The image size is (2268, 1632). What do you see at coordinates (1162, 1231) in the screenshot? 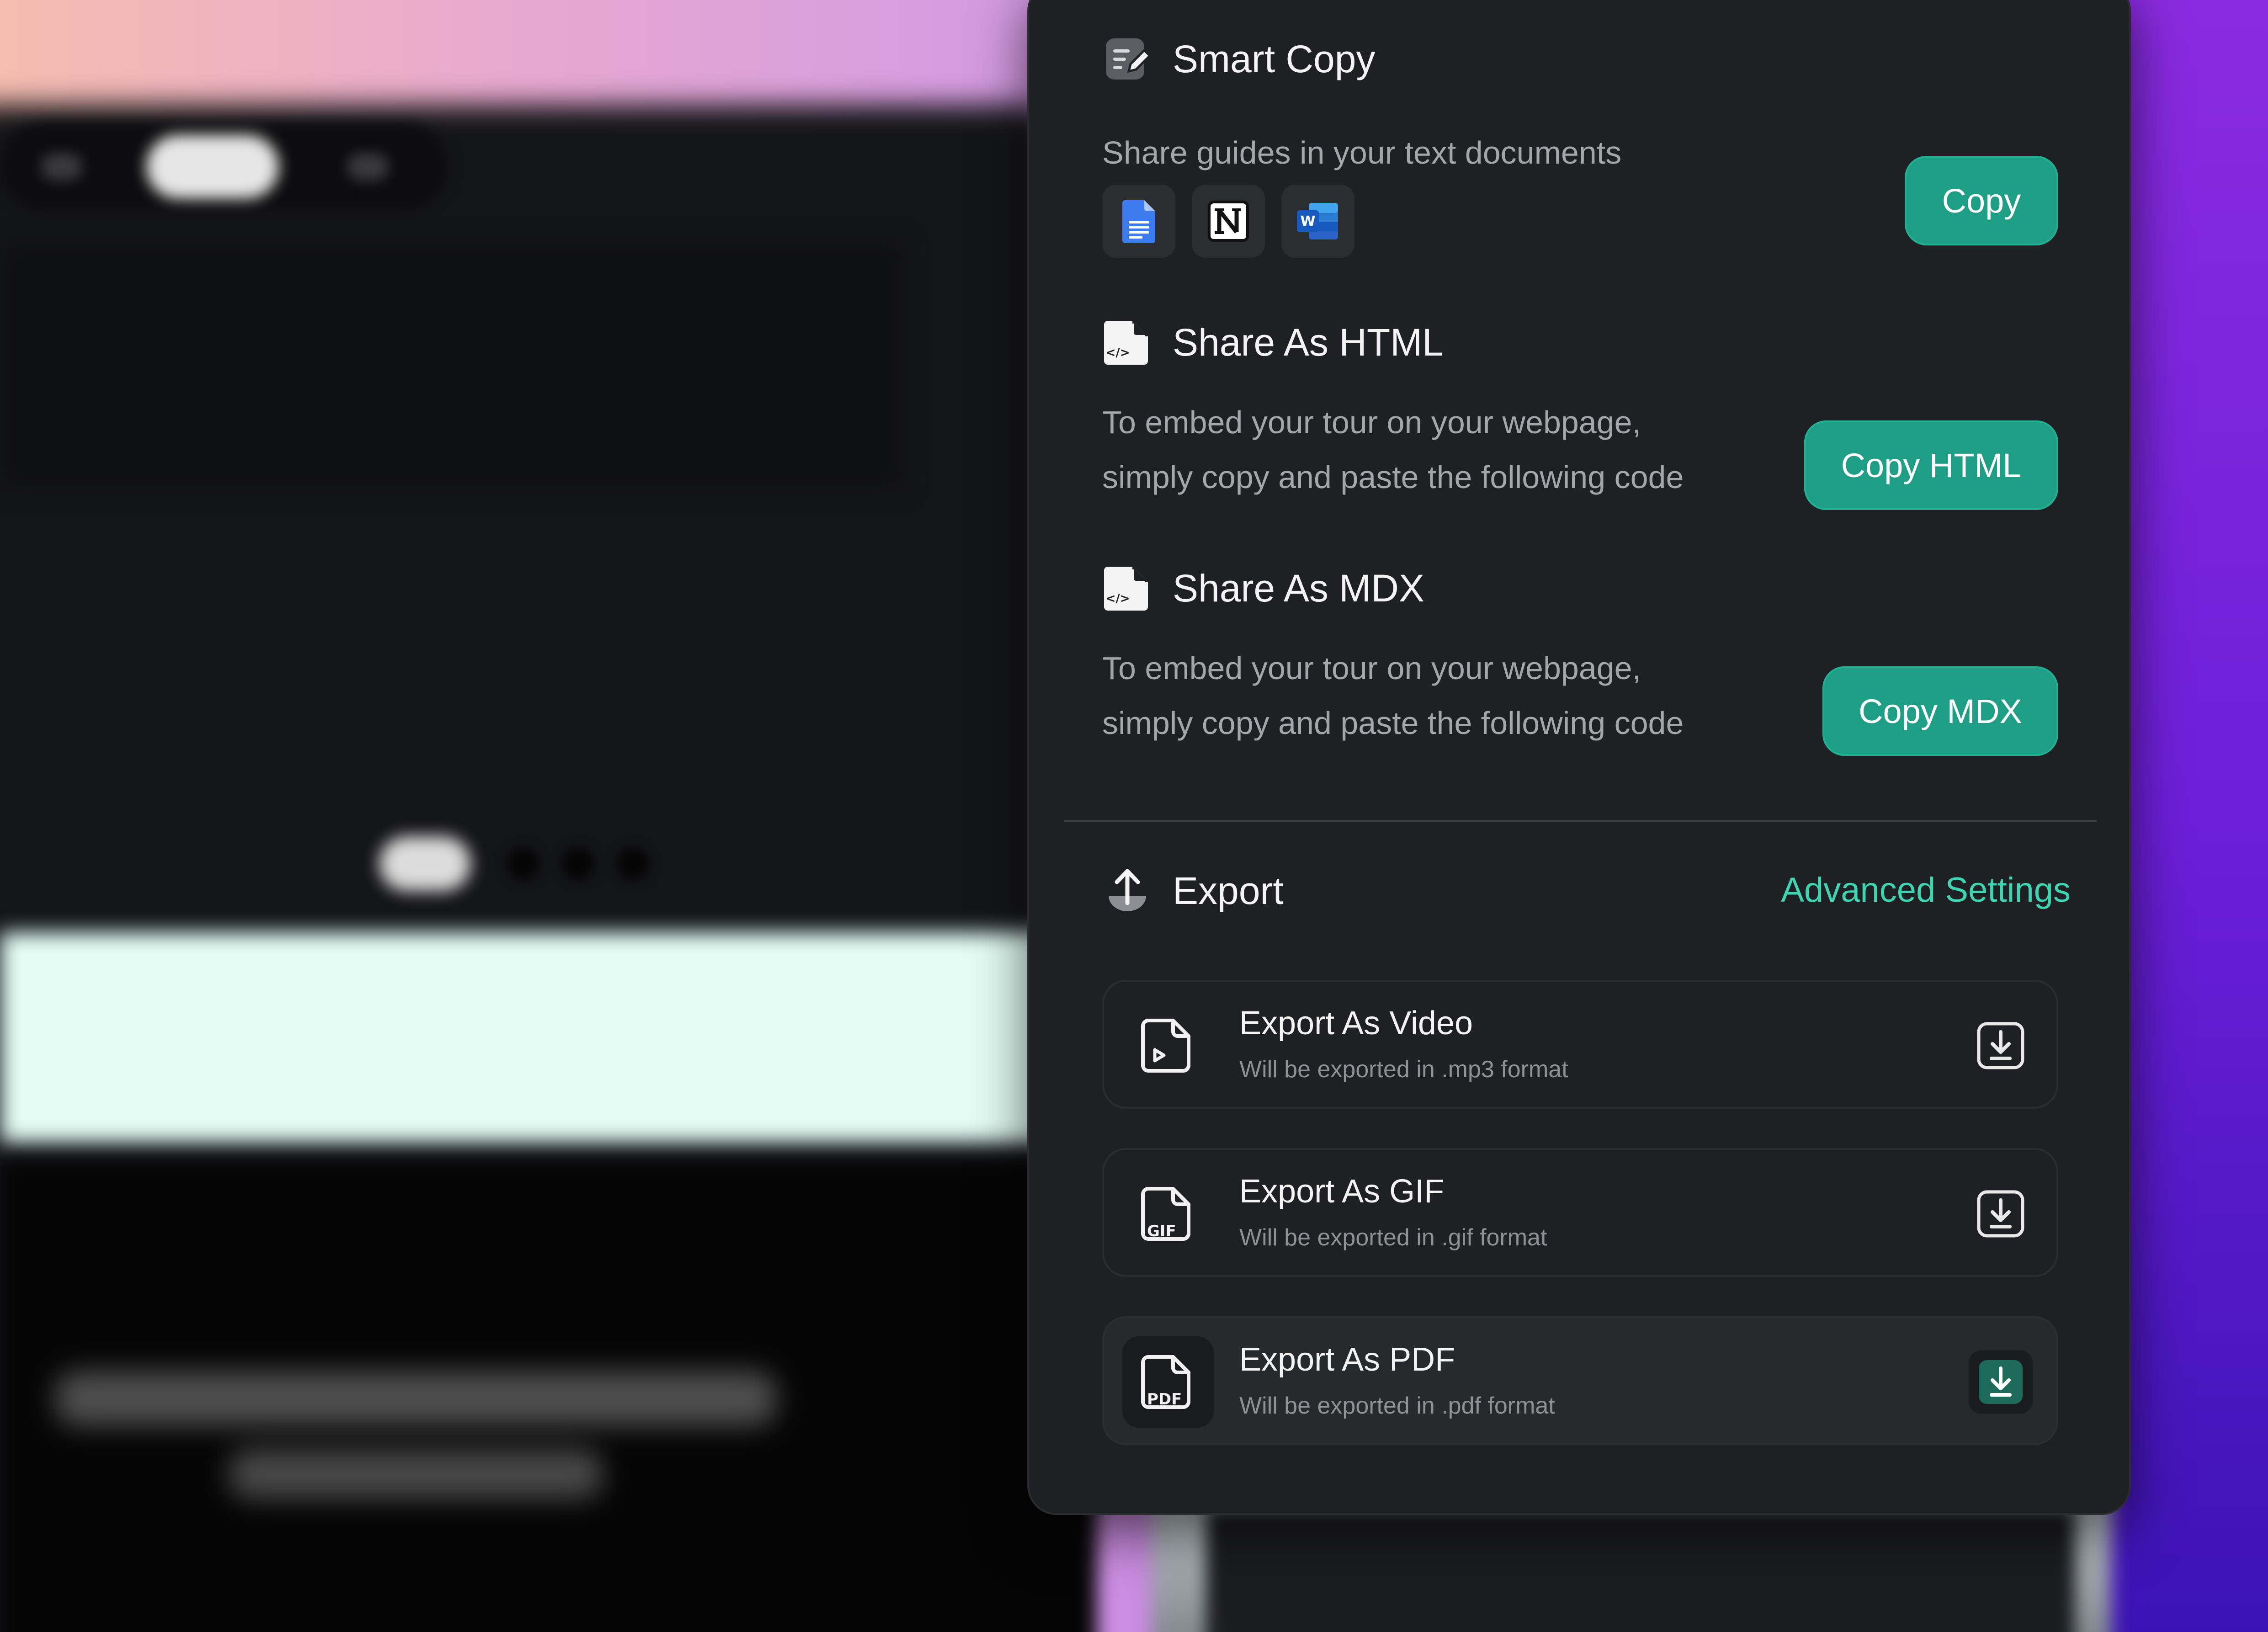
I see `gif-badge: GIF` at bounding box center [1162, 1231].